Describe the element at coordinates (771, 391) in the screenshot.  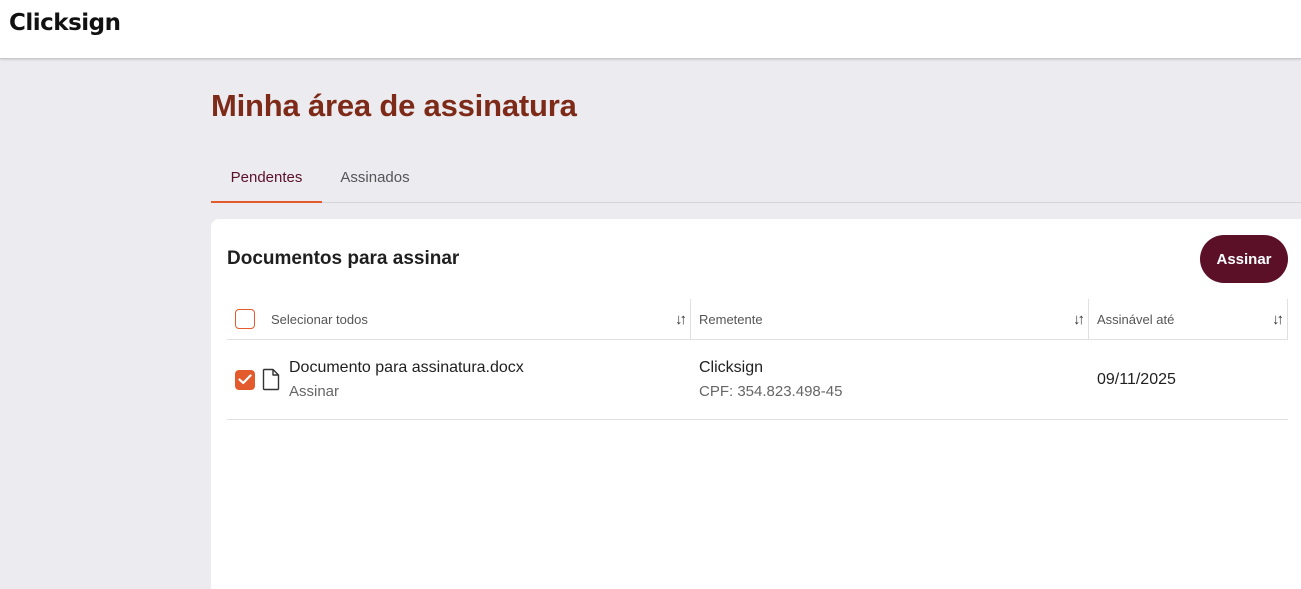
I see `sender-cpf: CPF: 354.823.498-45` at that location.